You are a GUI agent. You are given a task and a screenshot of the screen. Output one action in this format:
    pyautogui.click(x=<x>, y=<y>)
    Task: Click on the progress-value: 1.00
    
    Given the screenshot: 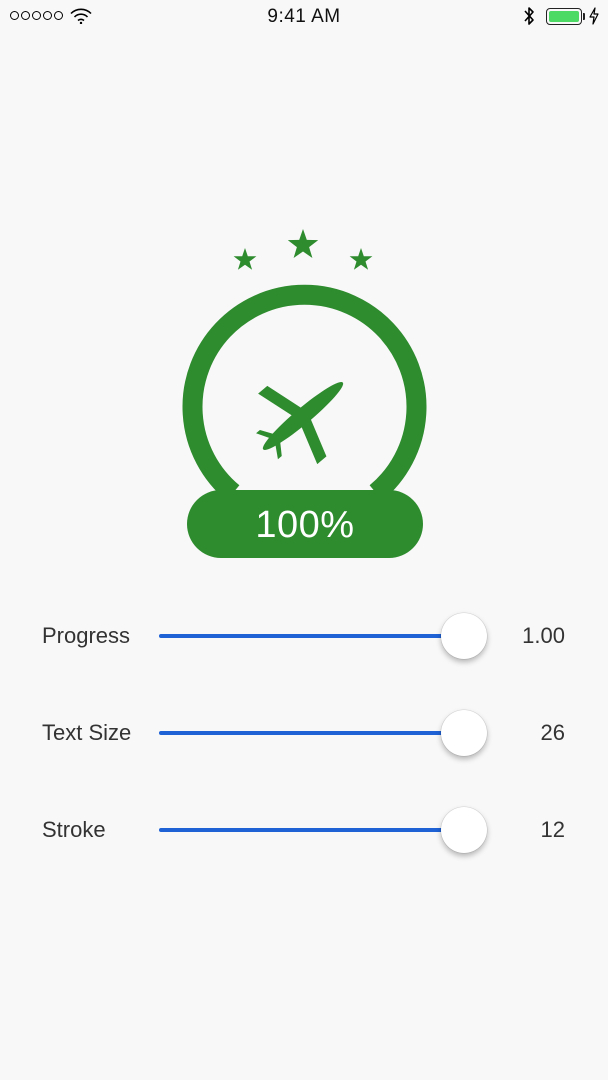 What is the action you would take?
    pyautogui.click(x=543, y=635)
    